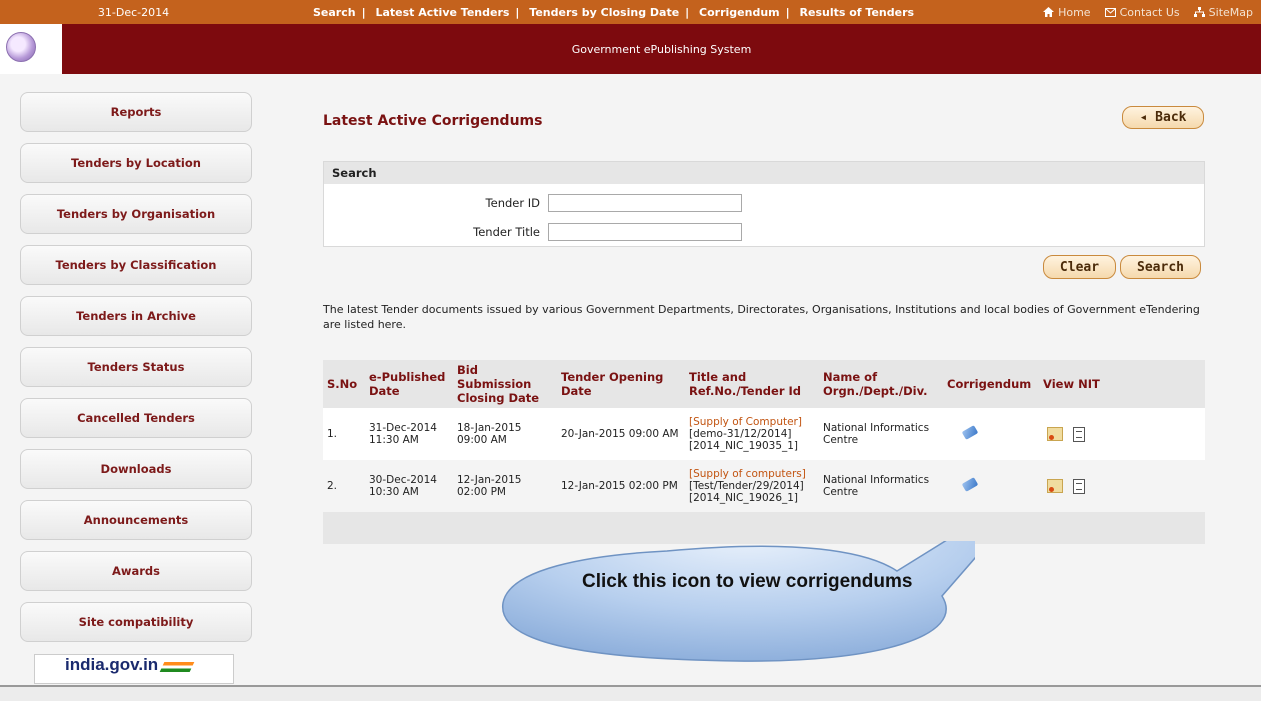 The height and width of the screenshot is (701, 1261). What do you see at coordinates (1074, 12) in the screenshot?
I see `home-label: Home` at bounding box center [1074, 12].